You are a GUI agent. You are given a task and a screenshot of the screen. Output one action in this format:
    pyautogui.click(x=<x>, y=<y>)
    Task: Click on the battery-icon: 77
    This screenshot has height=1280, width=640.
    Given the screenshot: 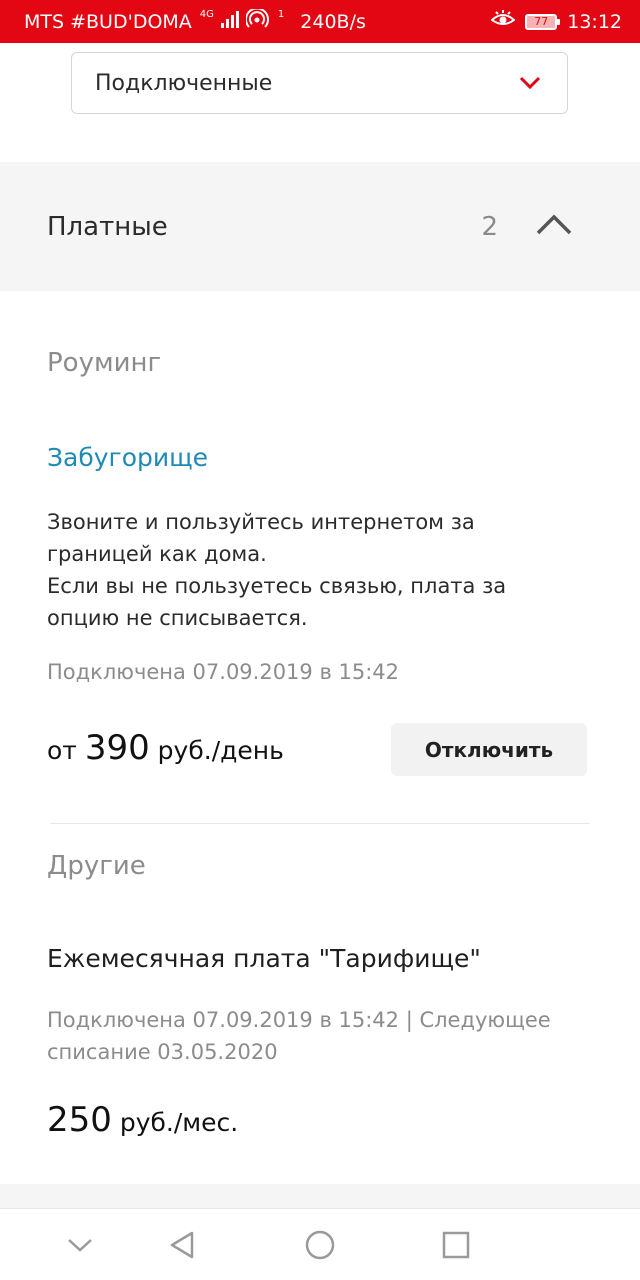 What is the action you would take?
    pyautogui.click(x=543, y=21)
    